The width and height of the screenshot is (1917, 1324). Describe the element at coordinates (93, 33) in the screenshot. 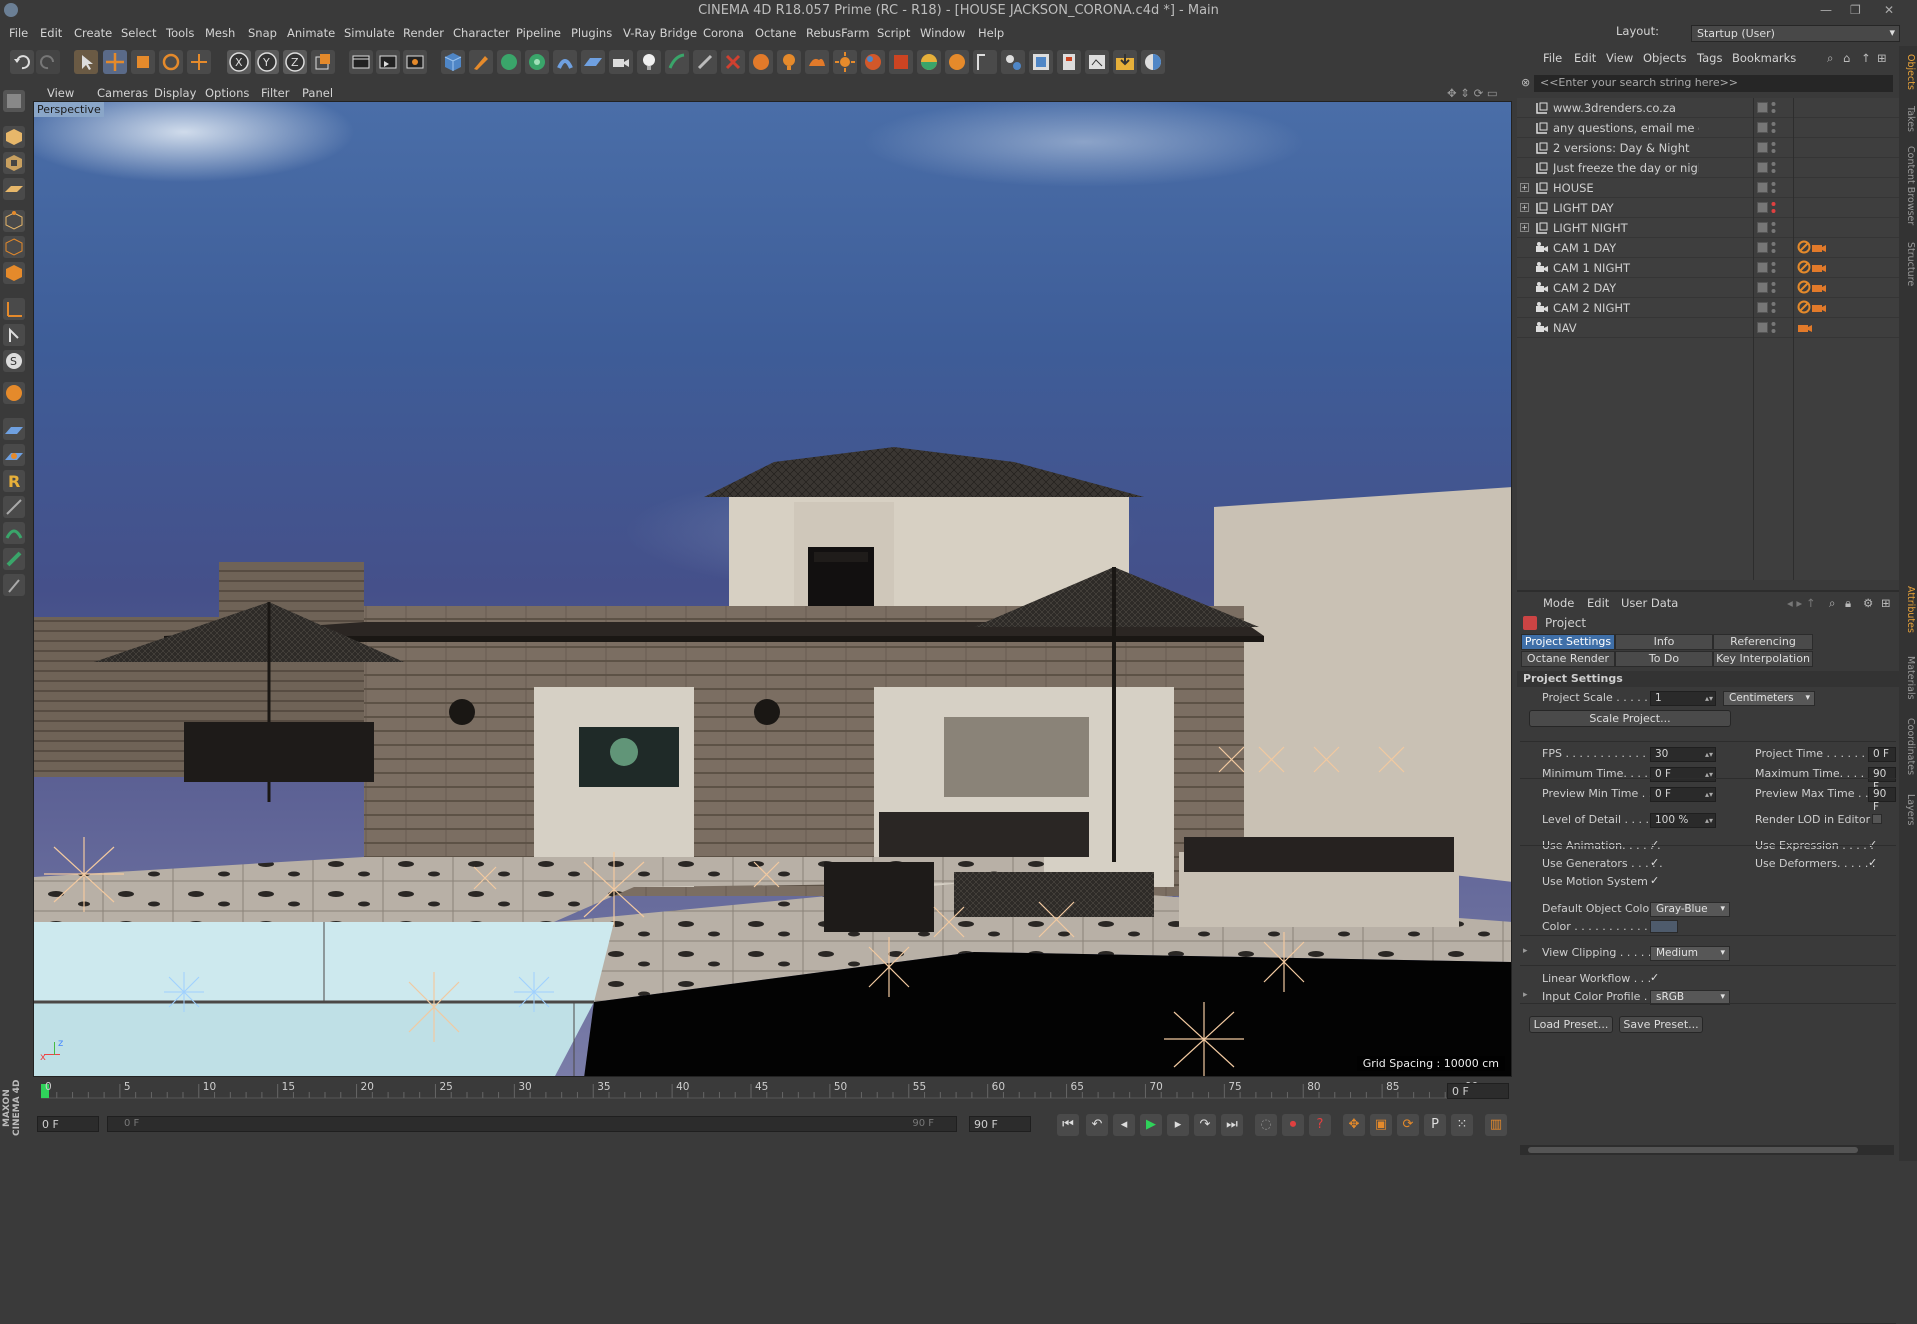

I see `menu-create: Create` at that location.